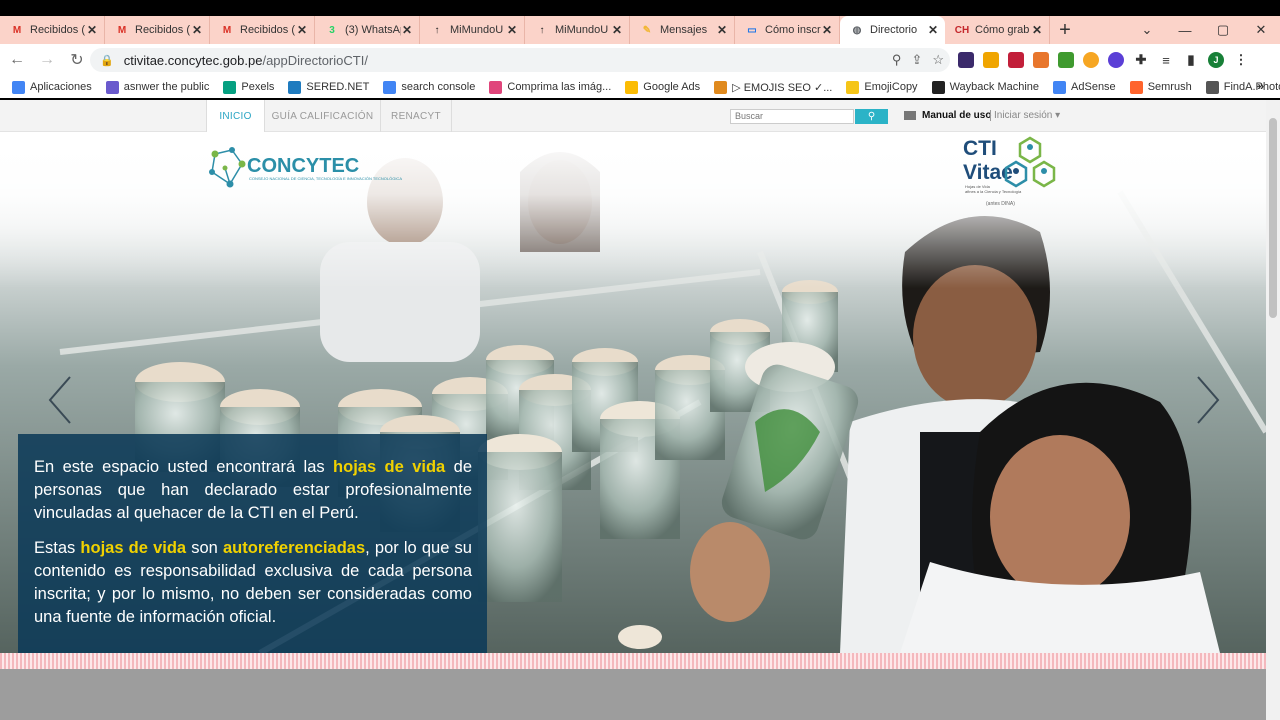 This screenshot has width=1280, height=720. Describe the element at coordinates (338, 87) in the screenshot. I see `bookmark-label: SERED.NET` at that location.